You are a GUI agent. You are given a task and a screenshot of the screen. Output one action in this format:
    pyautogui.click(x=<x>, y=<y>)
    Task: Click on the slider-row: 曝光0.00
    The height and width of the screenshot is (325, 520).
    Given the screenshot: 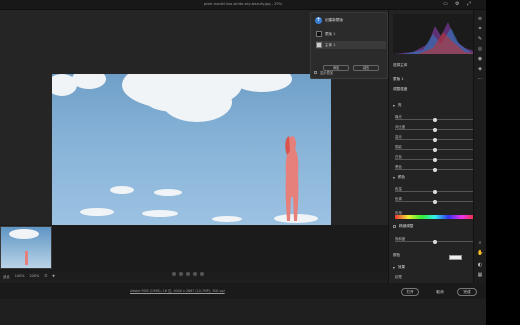 What is the action you would take?
    pyautogui.click(x=438, y=118)
    